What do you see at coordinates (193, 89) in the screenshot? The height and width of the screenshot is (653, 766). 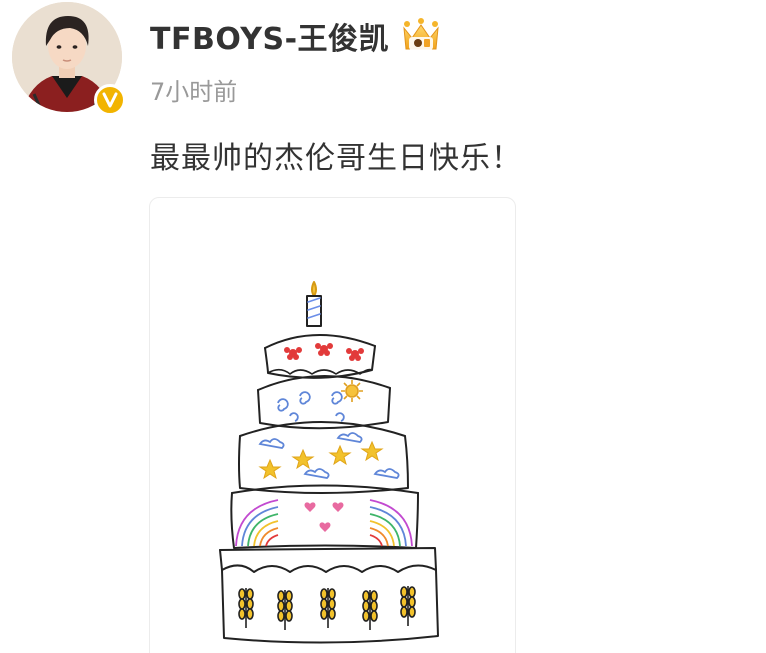 I see `post-timestamp: 7小时前` at bounding box center [193, 89].